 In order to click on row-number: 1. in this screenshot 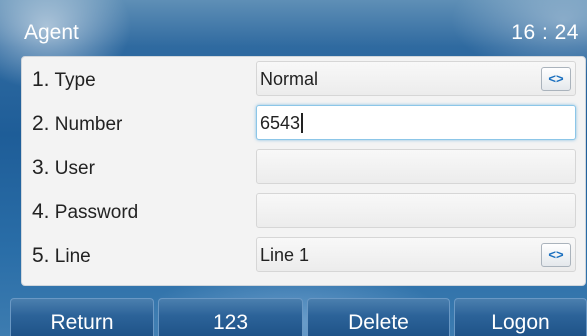, I will do `click(41, 79)`.